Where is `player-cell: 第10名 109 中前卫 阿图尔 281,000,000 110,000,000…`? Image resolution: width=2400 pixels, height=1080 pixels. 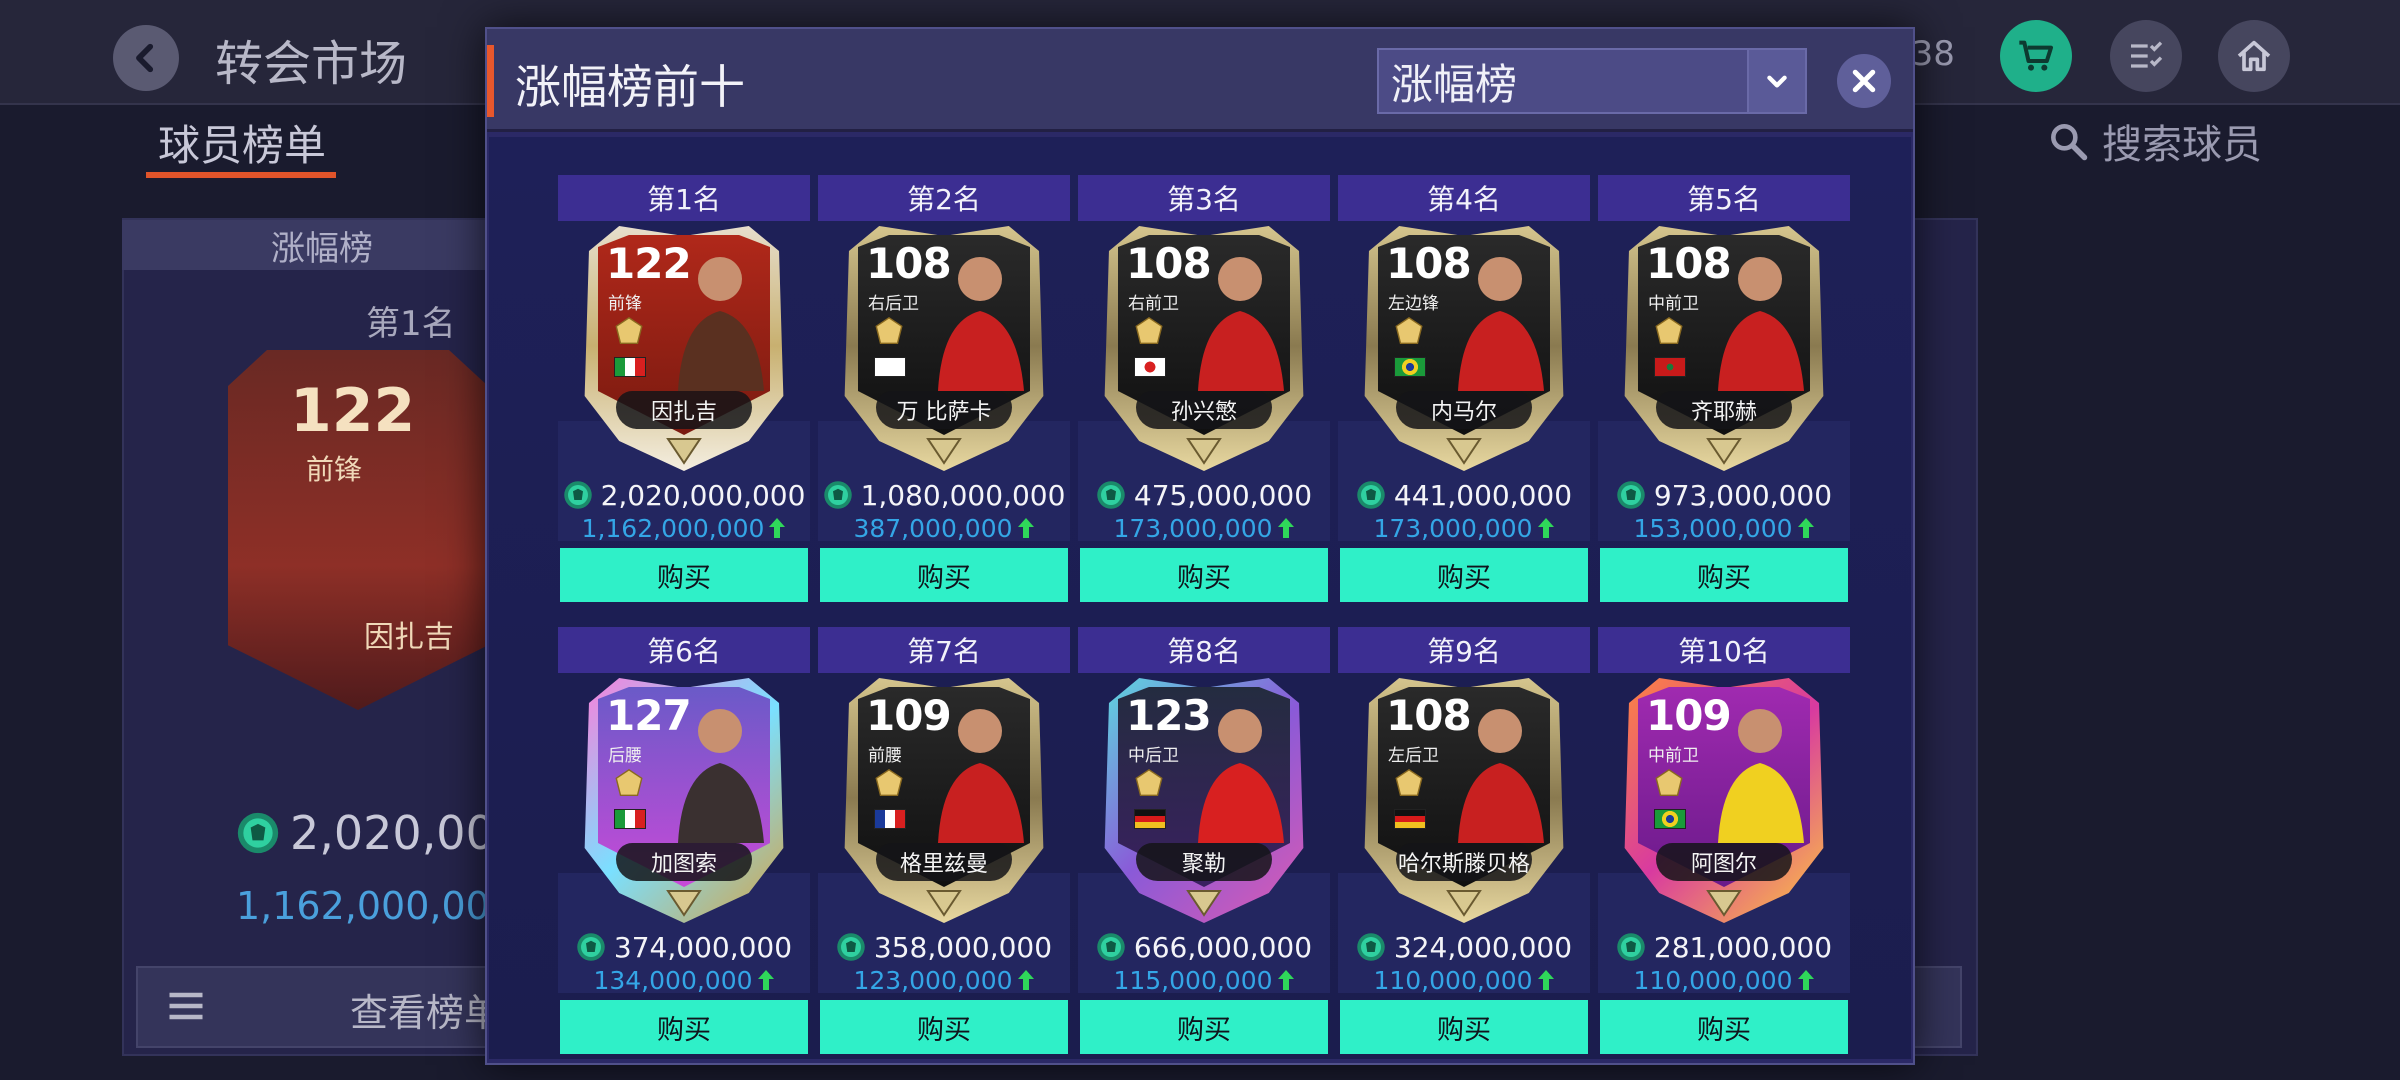
player-cell: 第10名 109 中前卫 阿图尔 281,000,000 110,000,000… is located at coordinates (1724, 842).